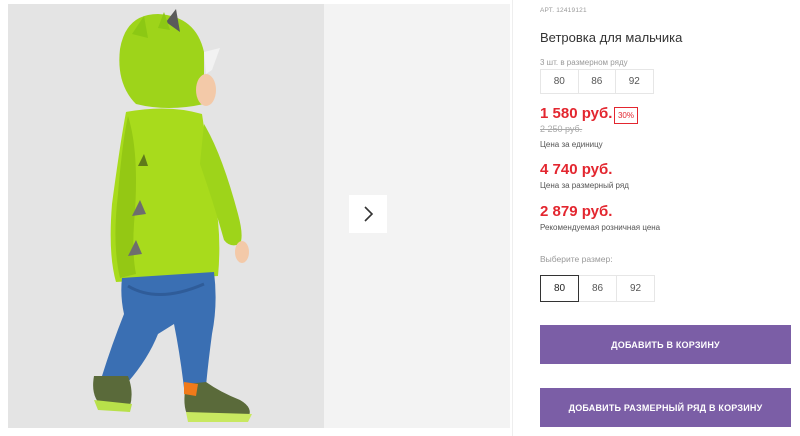 This screenshot has width=800, height=436. Describe the element at coordinates (665, 407) in the screenshot. I see `add-size-set-to-cart-button: ДОБАВИТЬ РАЗМЕРНЫЙ РЯД В КОРЗИНУ` at that location.